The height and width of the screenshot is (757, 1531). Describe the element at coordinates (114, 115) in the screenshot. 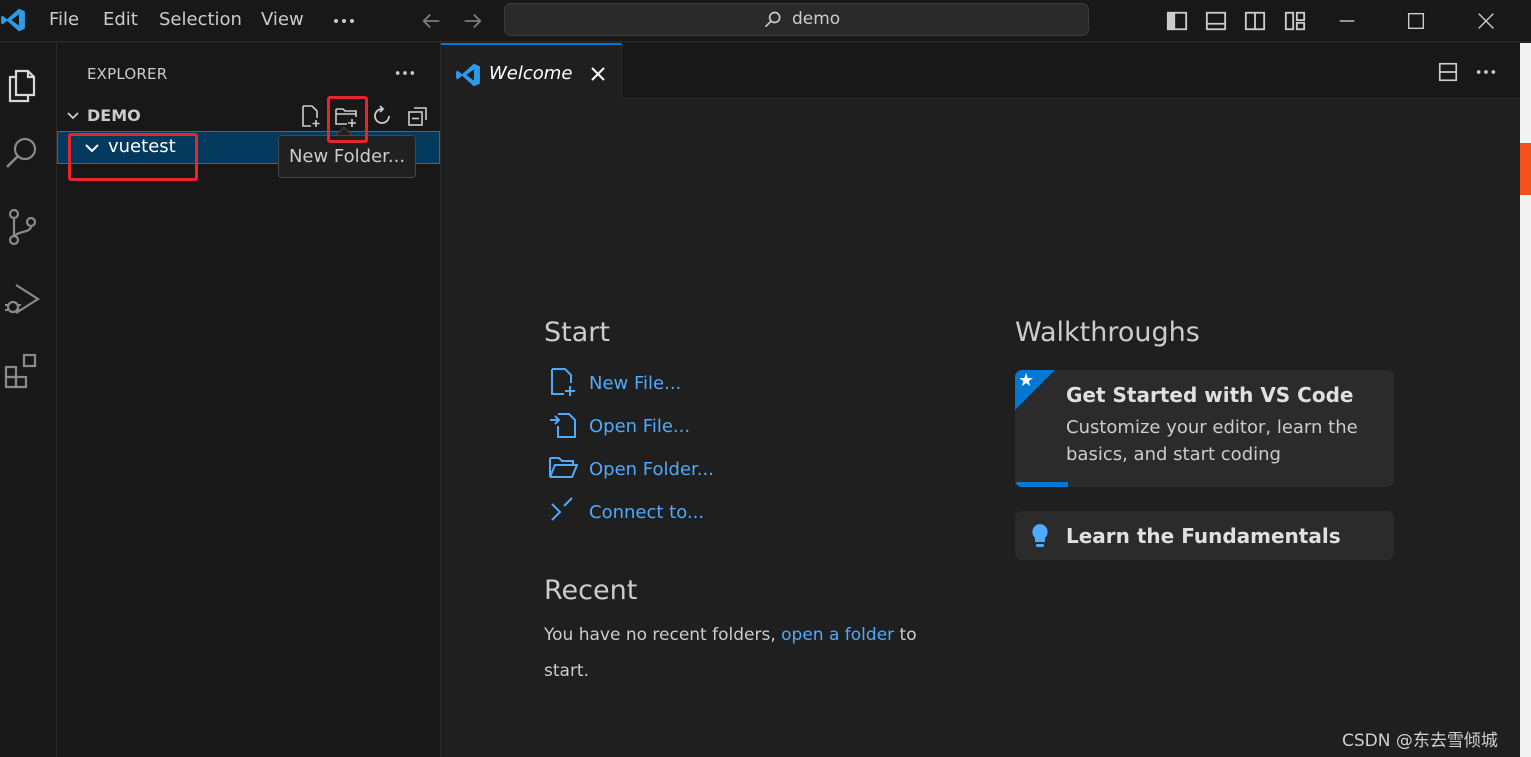

I see `workspace-name: DEMO` at that location.